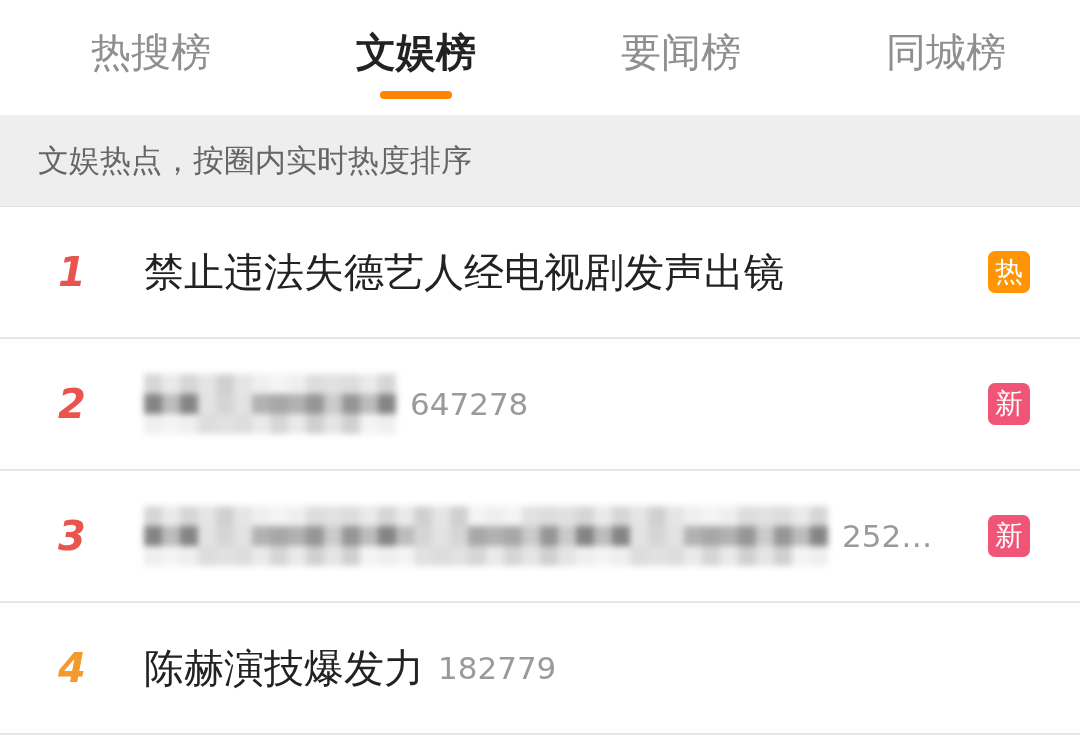 Image resolution: width=1080 pixels, height=756 pixels. I want to click on heat-count: 182779, so click(497, 668).